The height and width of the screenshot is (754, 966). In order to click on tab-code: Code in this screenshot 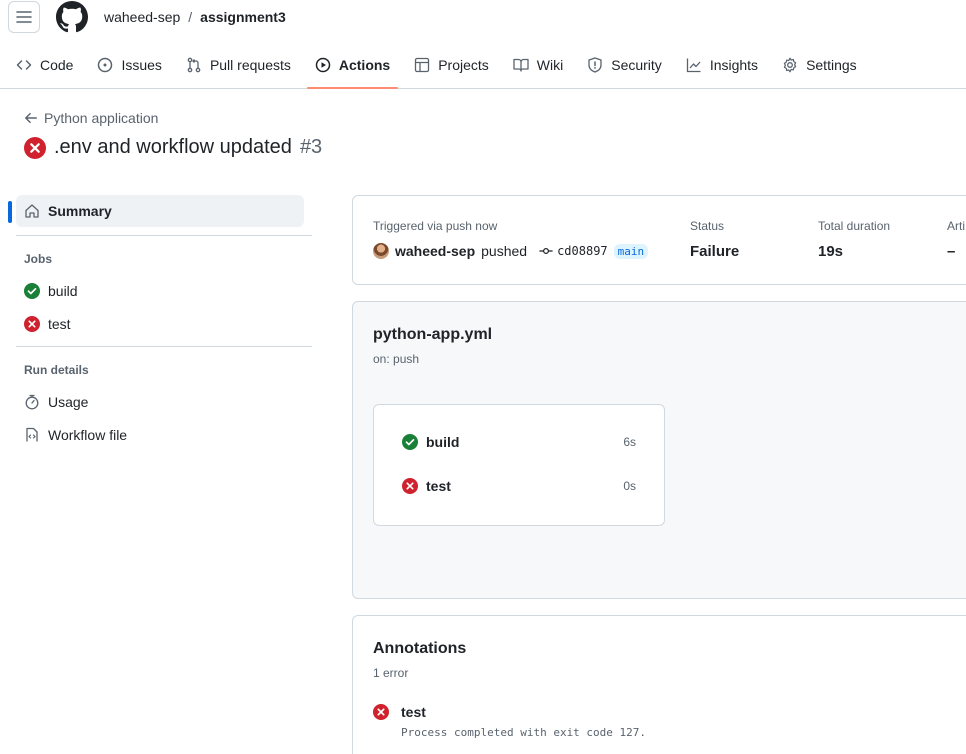, I will do `click(44, 65)`.